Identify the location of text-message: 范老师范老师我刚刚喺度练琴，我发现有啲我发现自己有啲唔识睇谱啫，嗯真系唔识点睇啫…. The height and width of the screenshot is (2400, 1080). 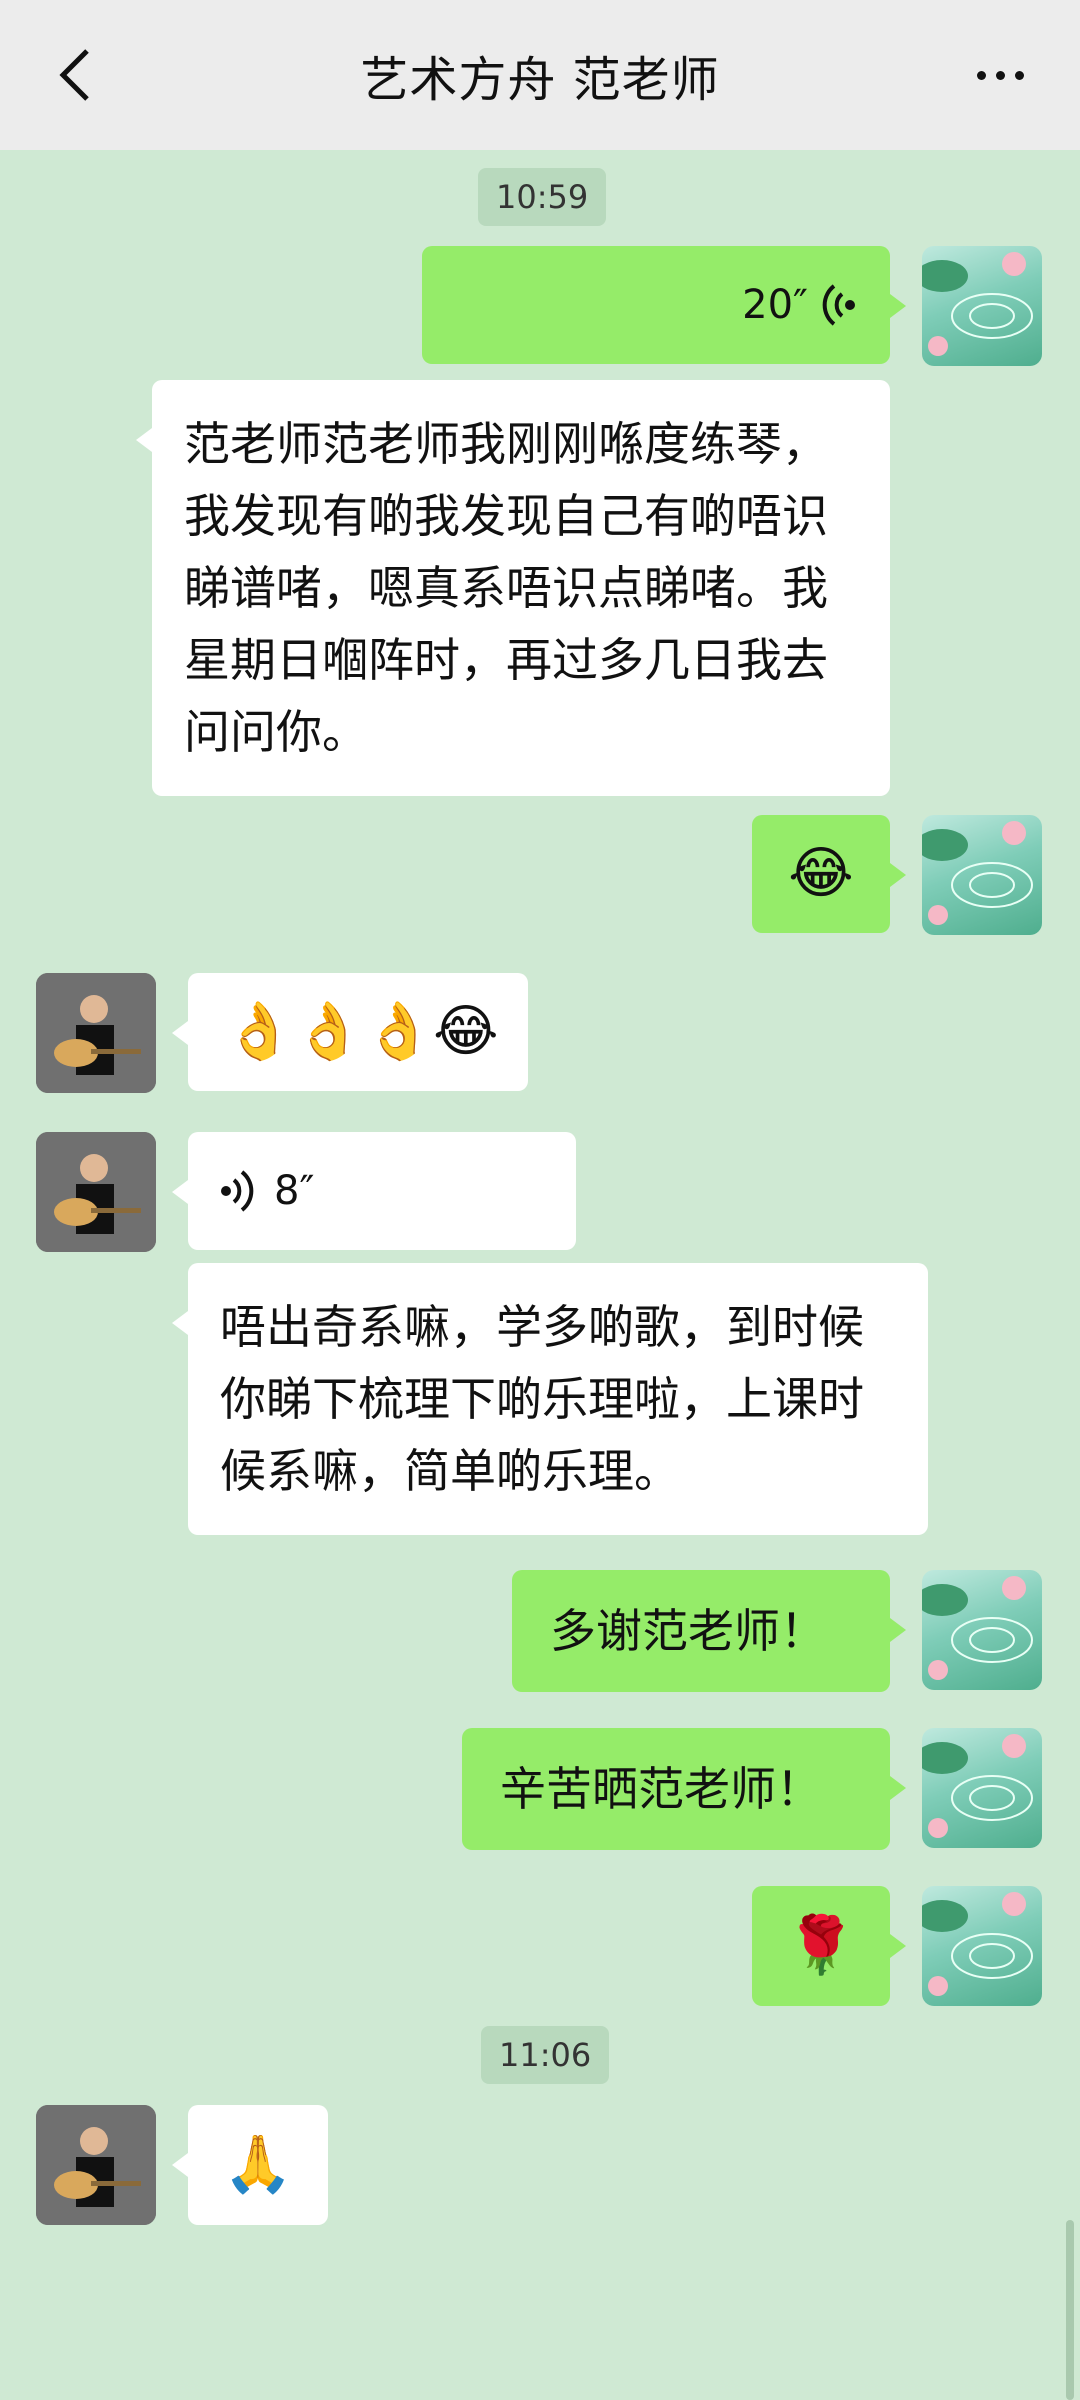
(513, 588).